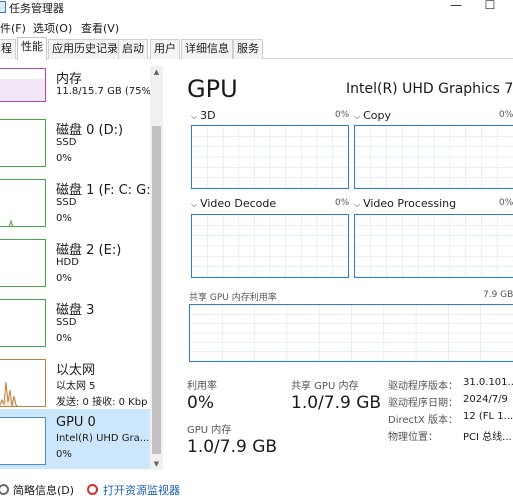  I want to click on sidebar-item-gpu-0: GPU 0 Intel(R) UHD Gra... 0%, so click(75, 439).